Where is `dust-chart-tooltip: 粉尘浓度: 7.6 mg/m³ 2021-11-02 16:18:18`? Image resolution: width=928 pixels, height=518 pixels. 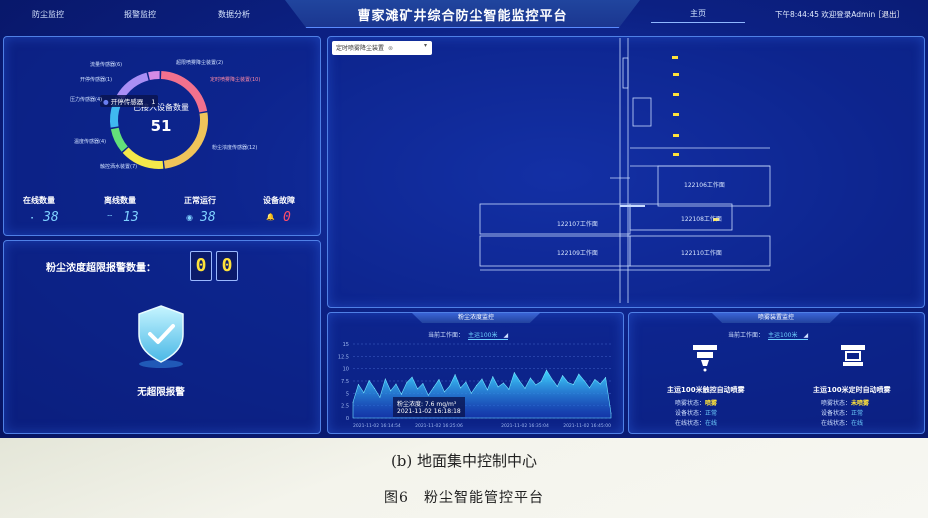 dust-chart-tooltip: 粉尘浓度: 7.6 mg/m³ 2021-11-02 16:18:18 is located at coordinates (429, 407).